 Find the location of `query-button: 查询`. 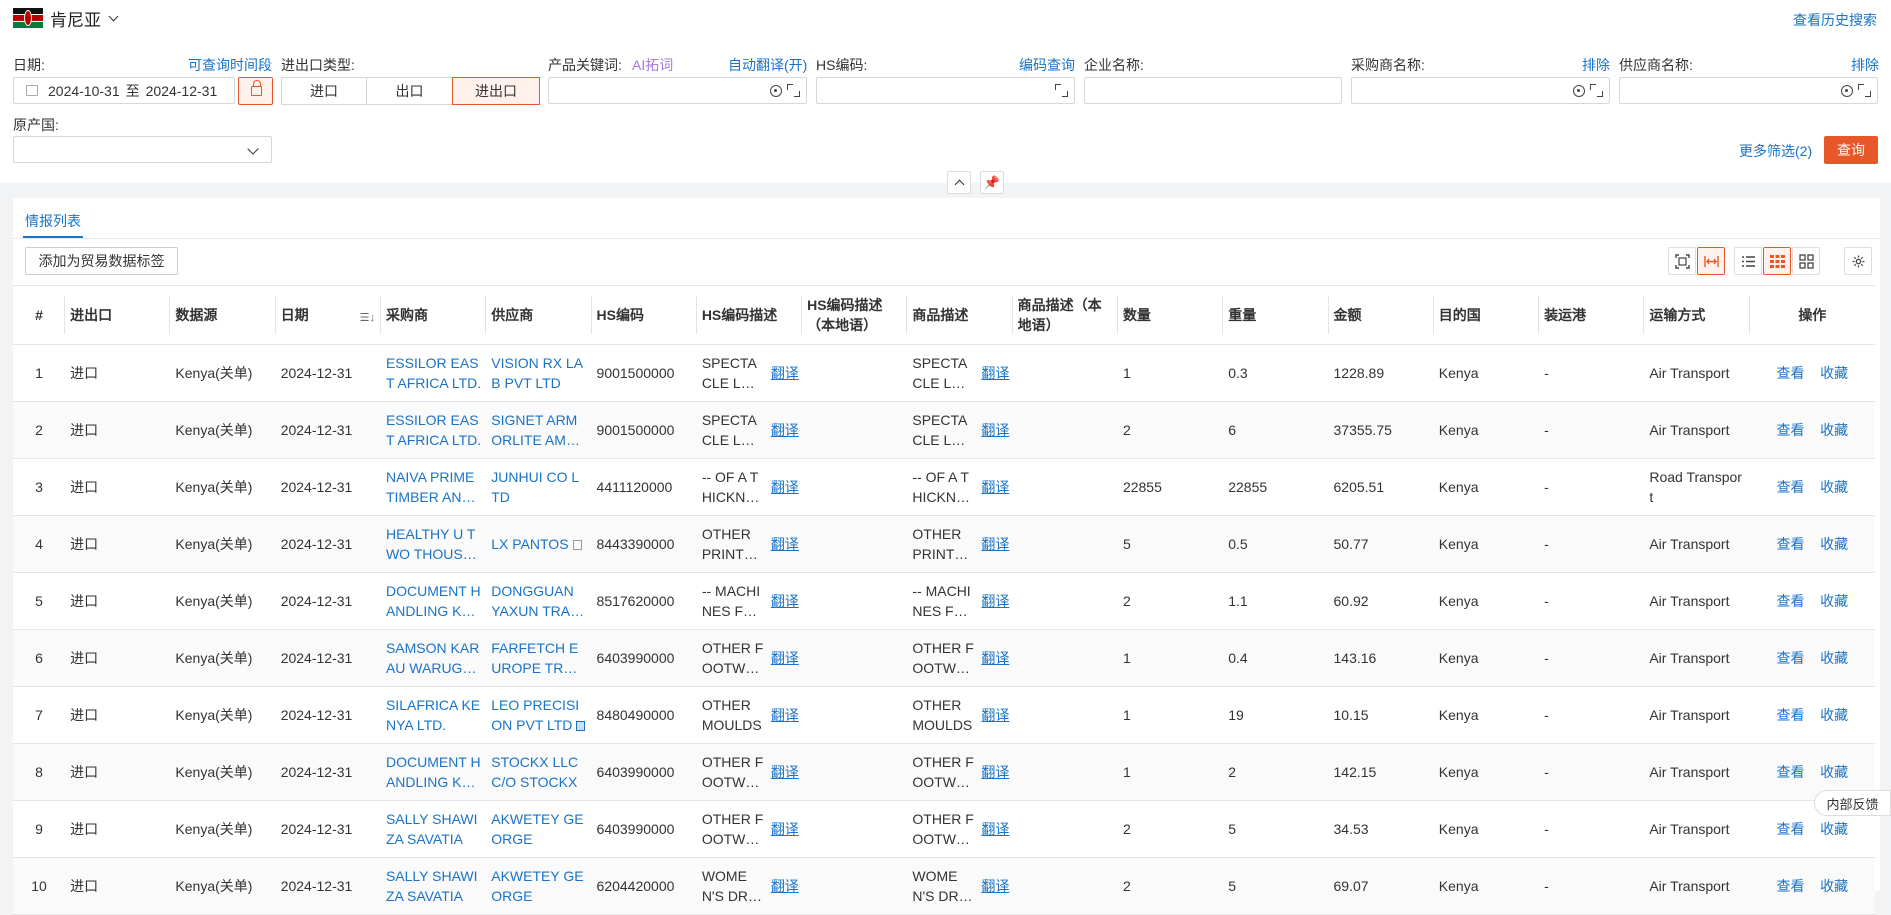

query-button: 查询 is located at coordinates (1851, 150).